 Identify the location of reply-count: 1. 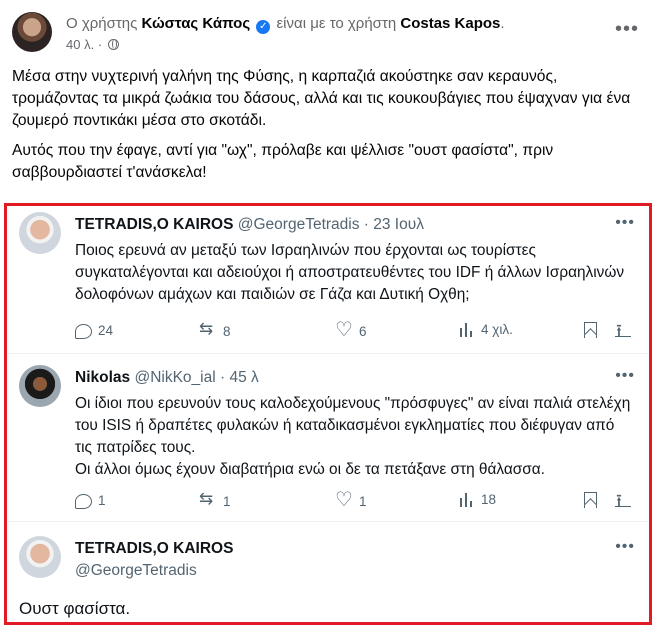
(102, 500).